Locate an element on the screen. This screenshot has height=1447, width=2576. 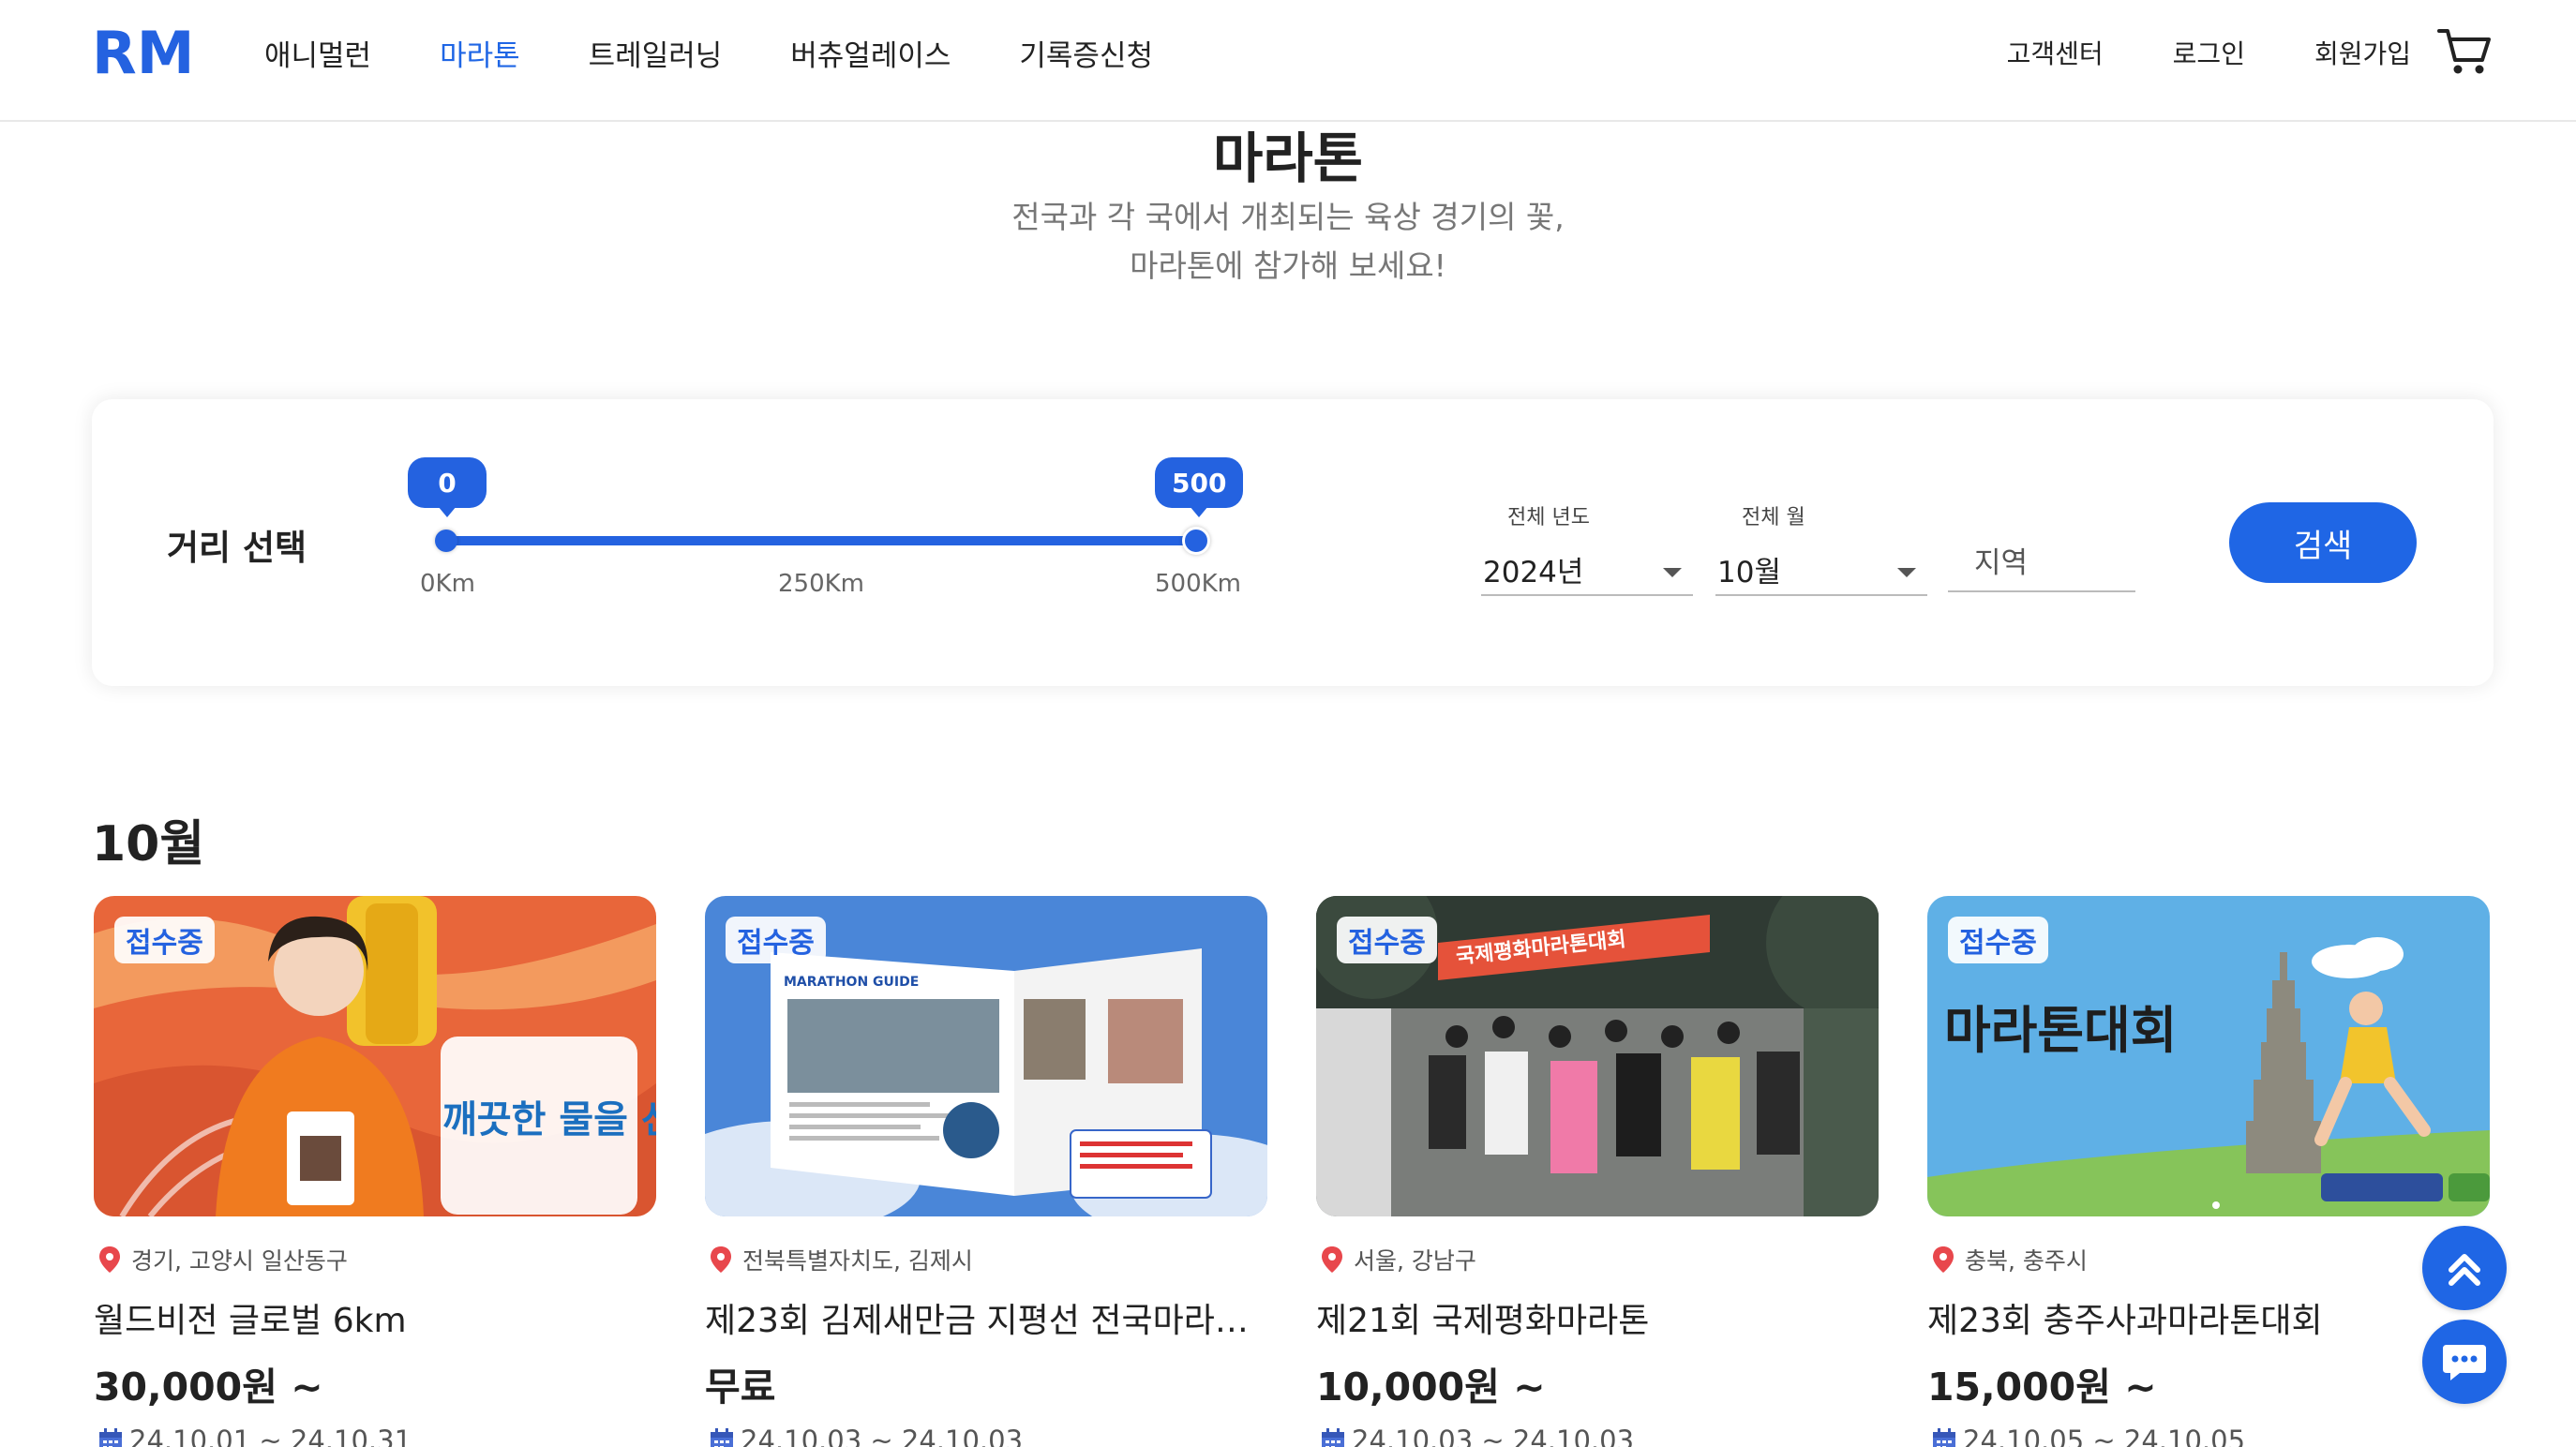
scroll-top-button is located at coordinates (2464, 1268).